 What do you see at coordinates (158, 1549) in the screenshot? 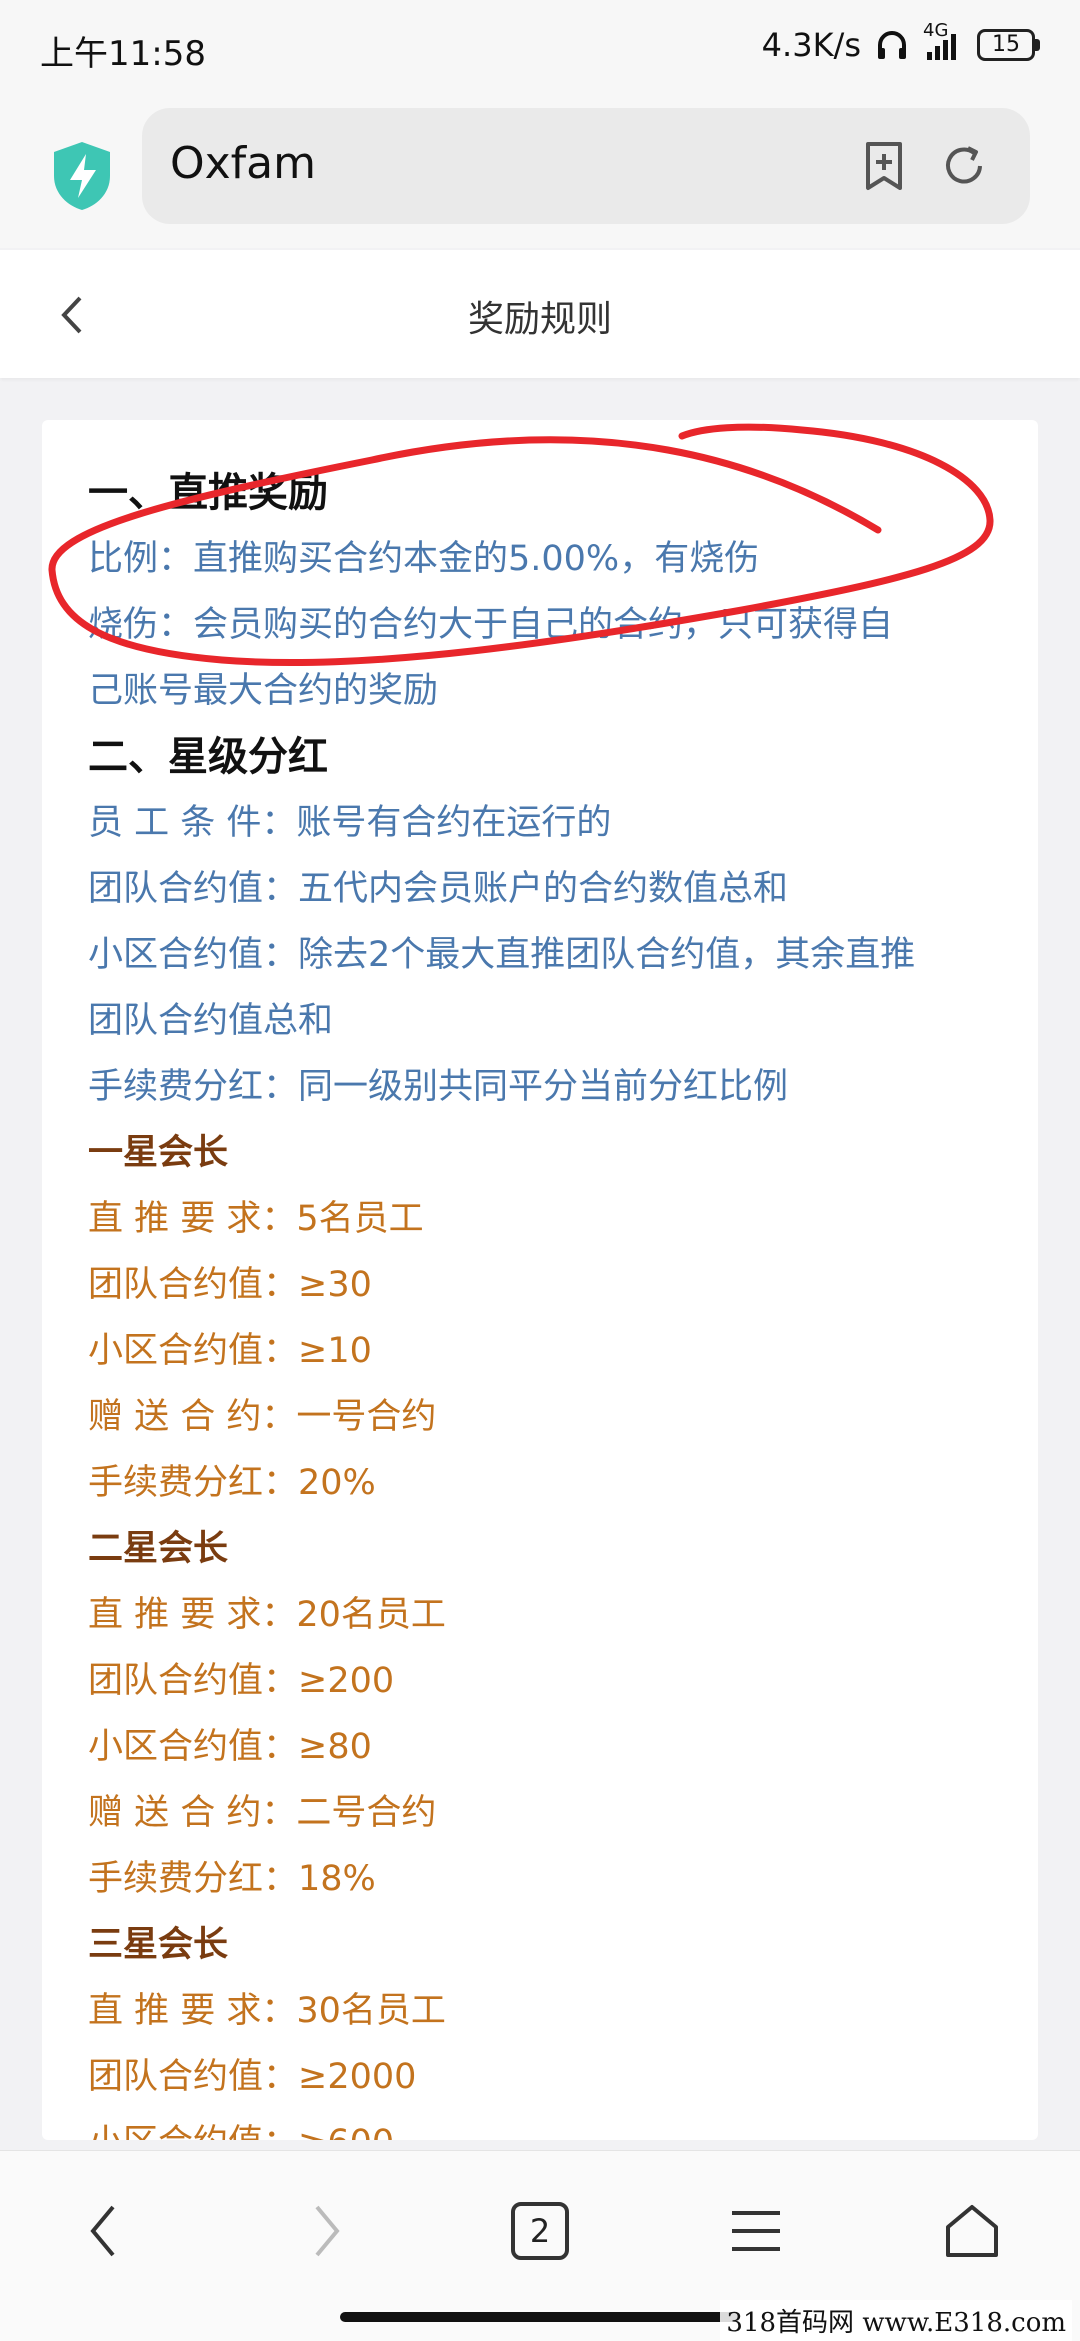
I see `tier-heading: 二星会长` at bounding box center [158, 1549].